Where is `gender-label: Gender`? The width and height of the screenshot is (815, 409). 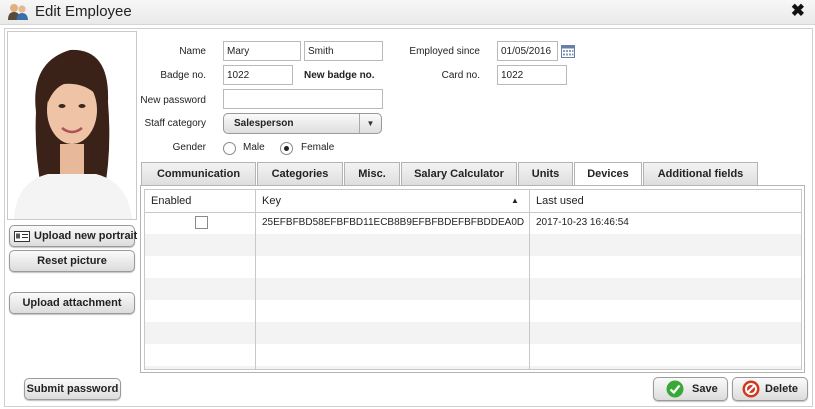 gender-label: Gender is located at coordinates (189, 147).